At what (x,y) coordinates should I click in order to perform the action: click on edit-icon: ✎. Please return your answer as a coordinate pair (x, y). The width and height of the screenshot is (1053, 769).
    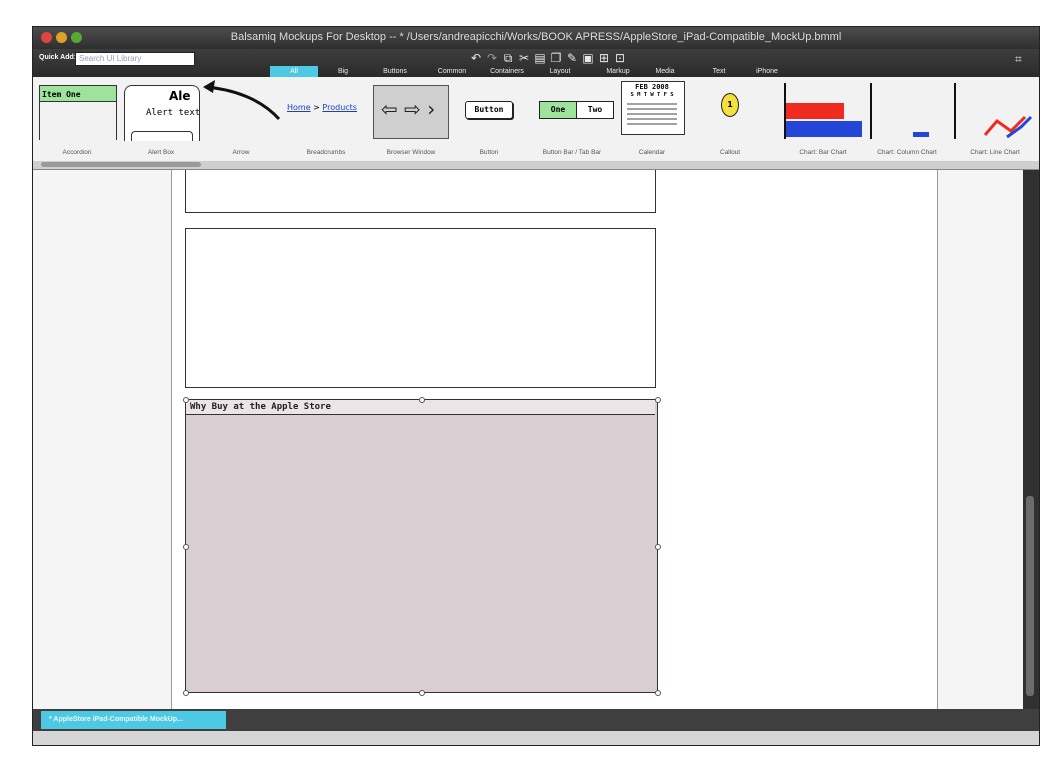
    Looking at the image, I should click on (572, 58).